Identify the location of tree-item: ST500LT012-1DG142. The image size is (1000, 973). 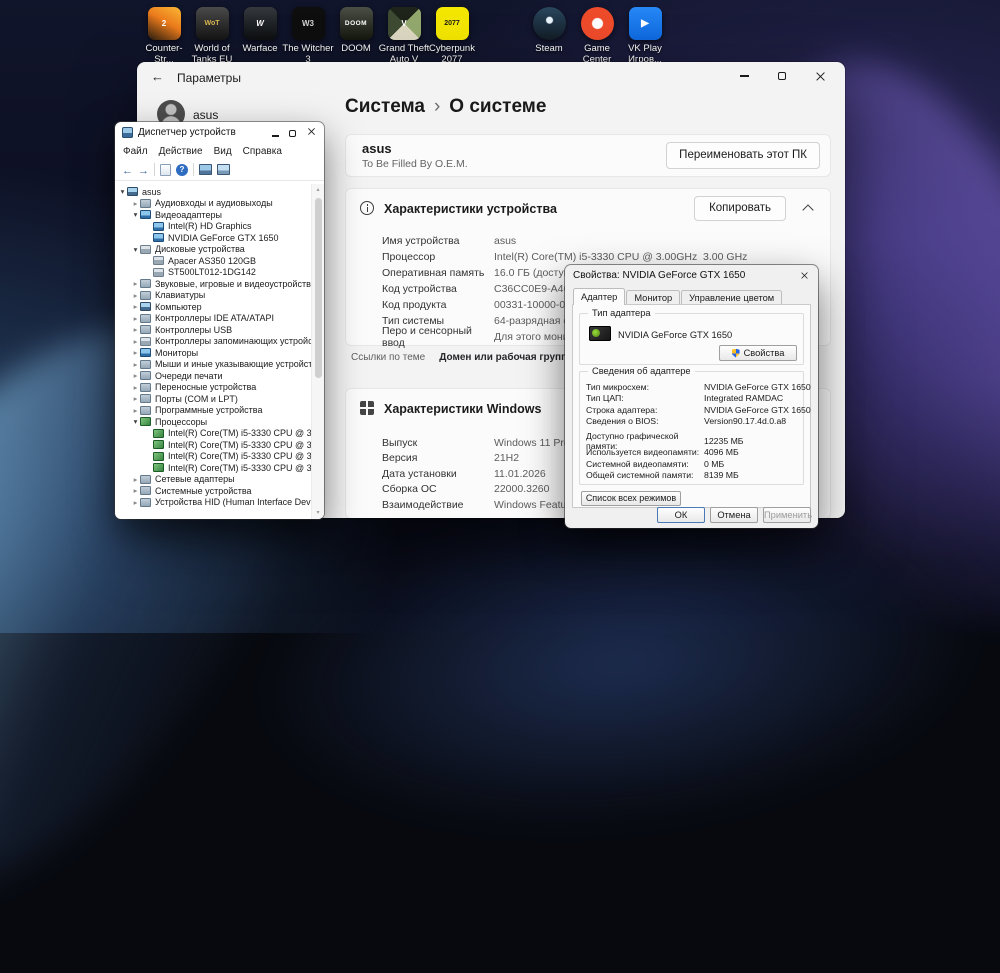
(213, 273).